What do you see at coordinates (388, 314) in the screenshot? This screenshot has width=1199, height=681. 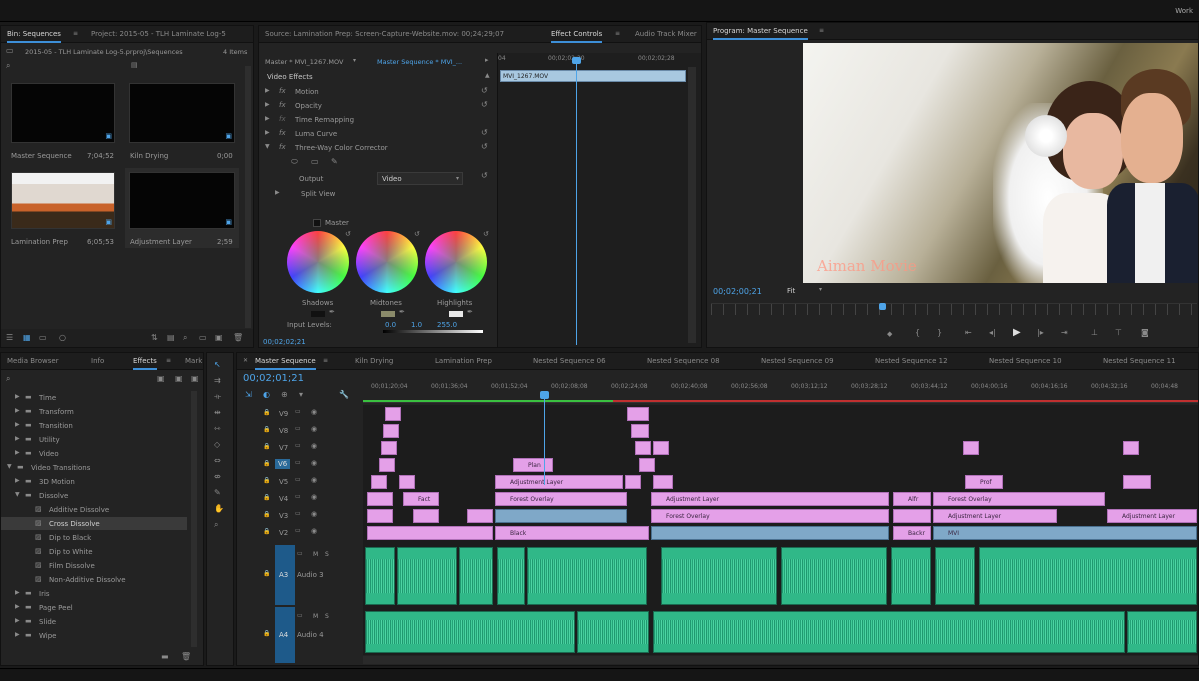 I see `midtones-swatch` at bounding box center [388, 314].